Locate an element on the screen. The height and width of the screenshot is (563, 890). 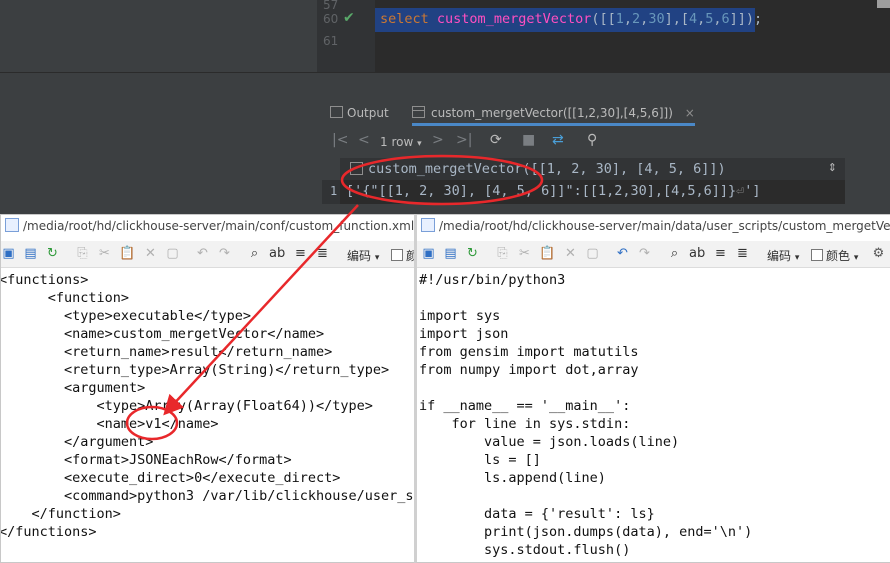
pin-icon: ⚲ is located at coordinates (592, 140).